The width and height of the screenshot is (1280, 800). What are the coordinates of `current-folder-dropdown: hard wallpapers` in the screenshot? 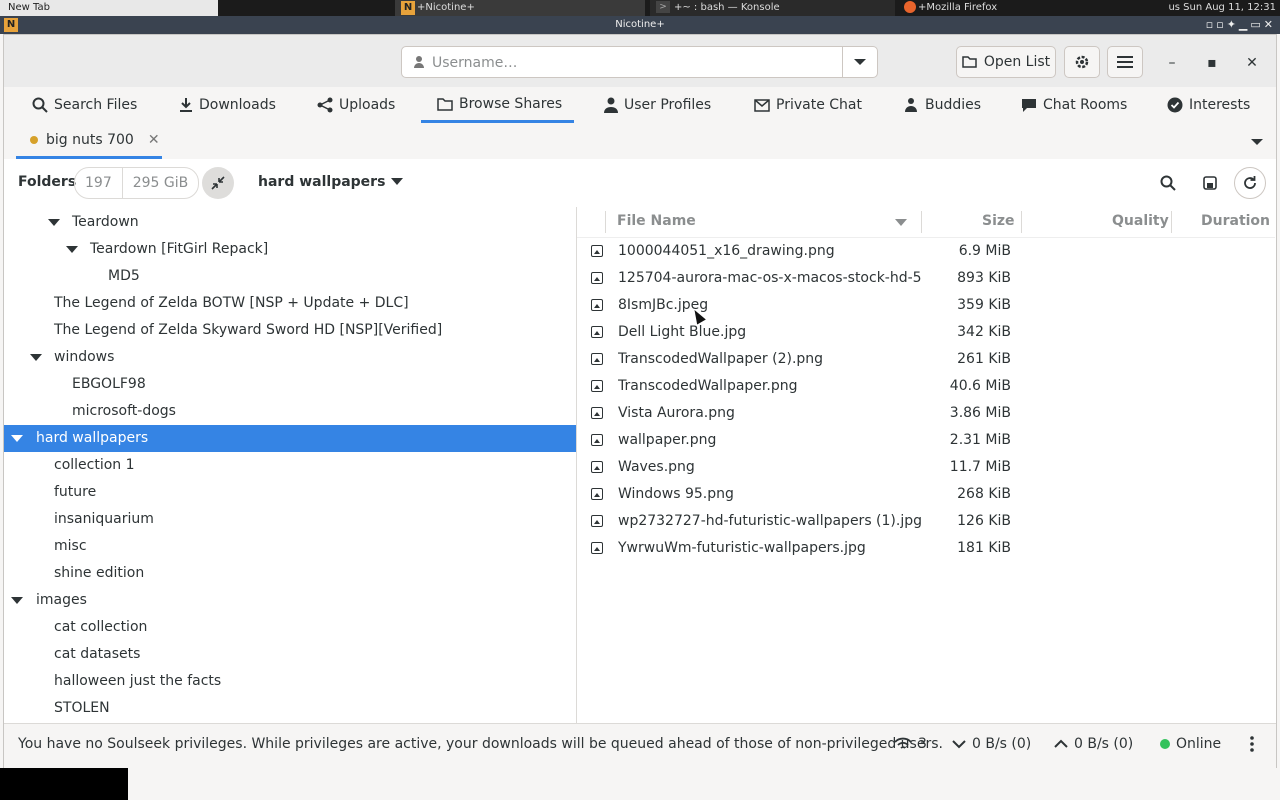 It's located at (331, 182).